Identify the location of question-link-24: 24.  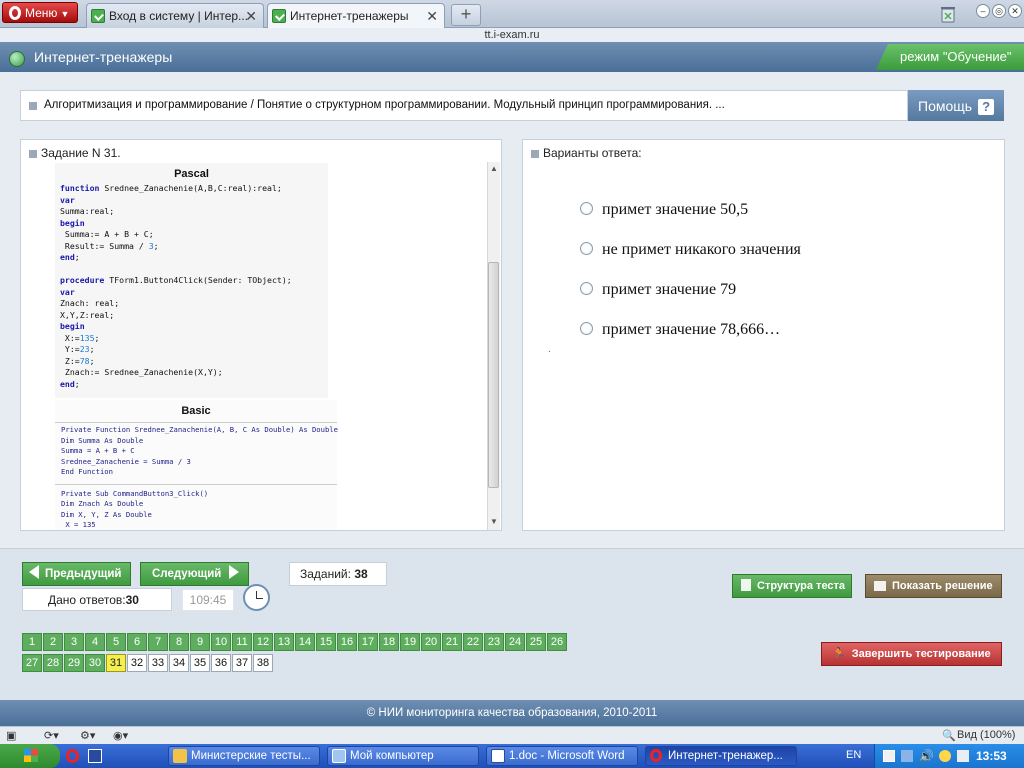
(515, 642).